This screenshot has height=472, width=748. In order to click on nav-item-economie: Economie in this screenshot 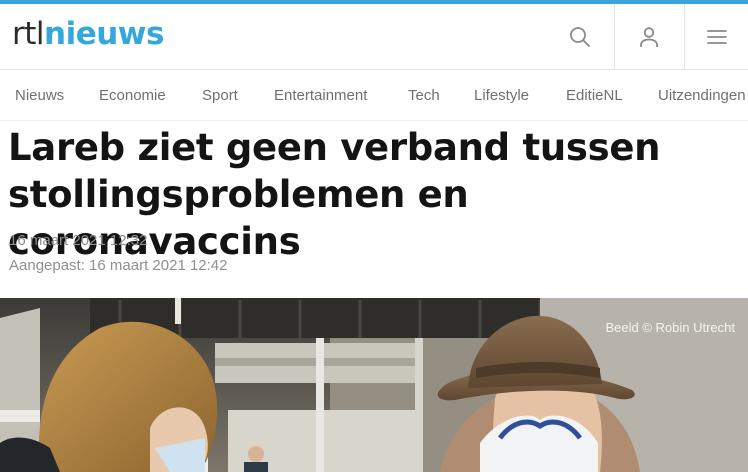, I will do `click(132, 95)`.